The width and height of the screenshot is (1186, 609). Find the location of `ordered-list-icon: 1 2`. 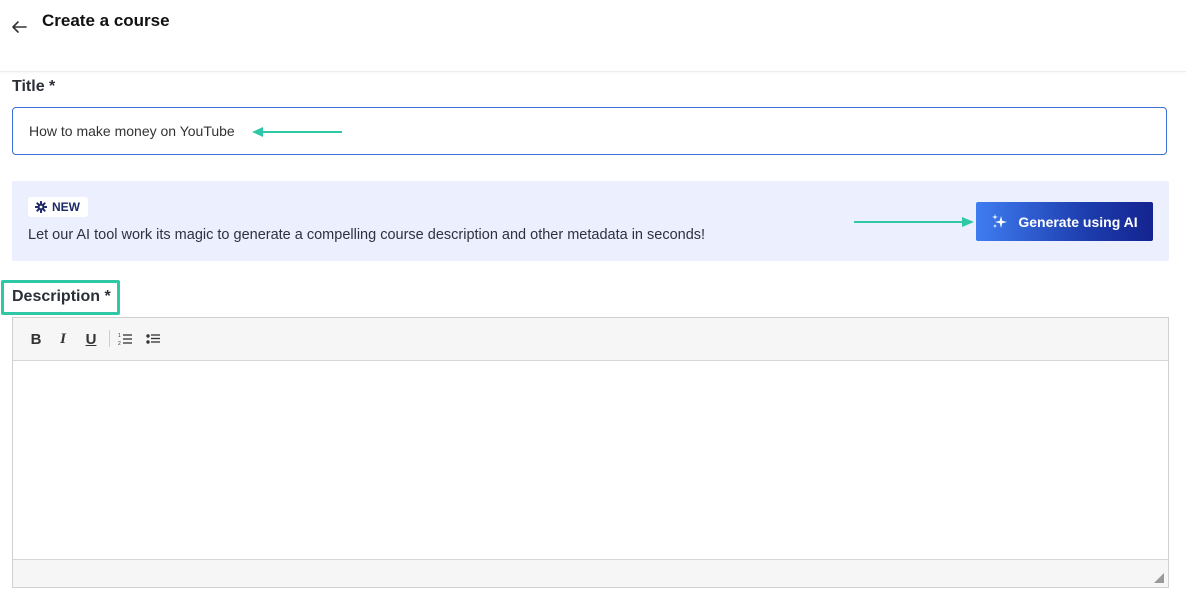

ordered-list-icon: 1 2 is located at coordinates (125, 339).